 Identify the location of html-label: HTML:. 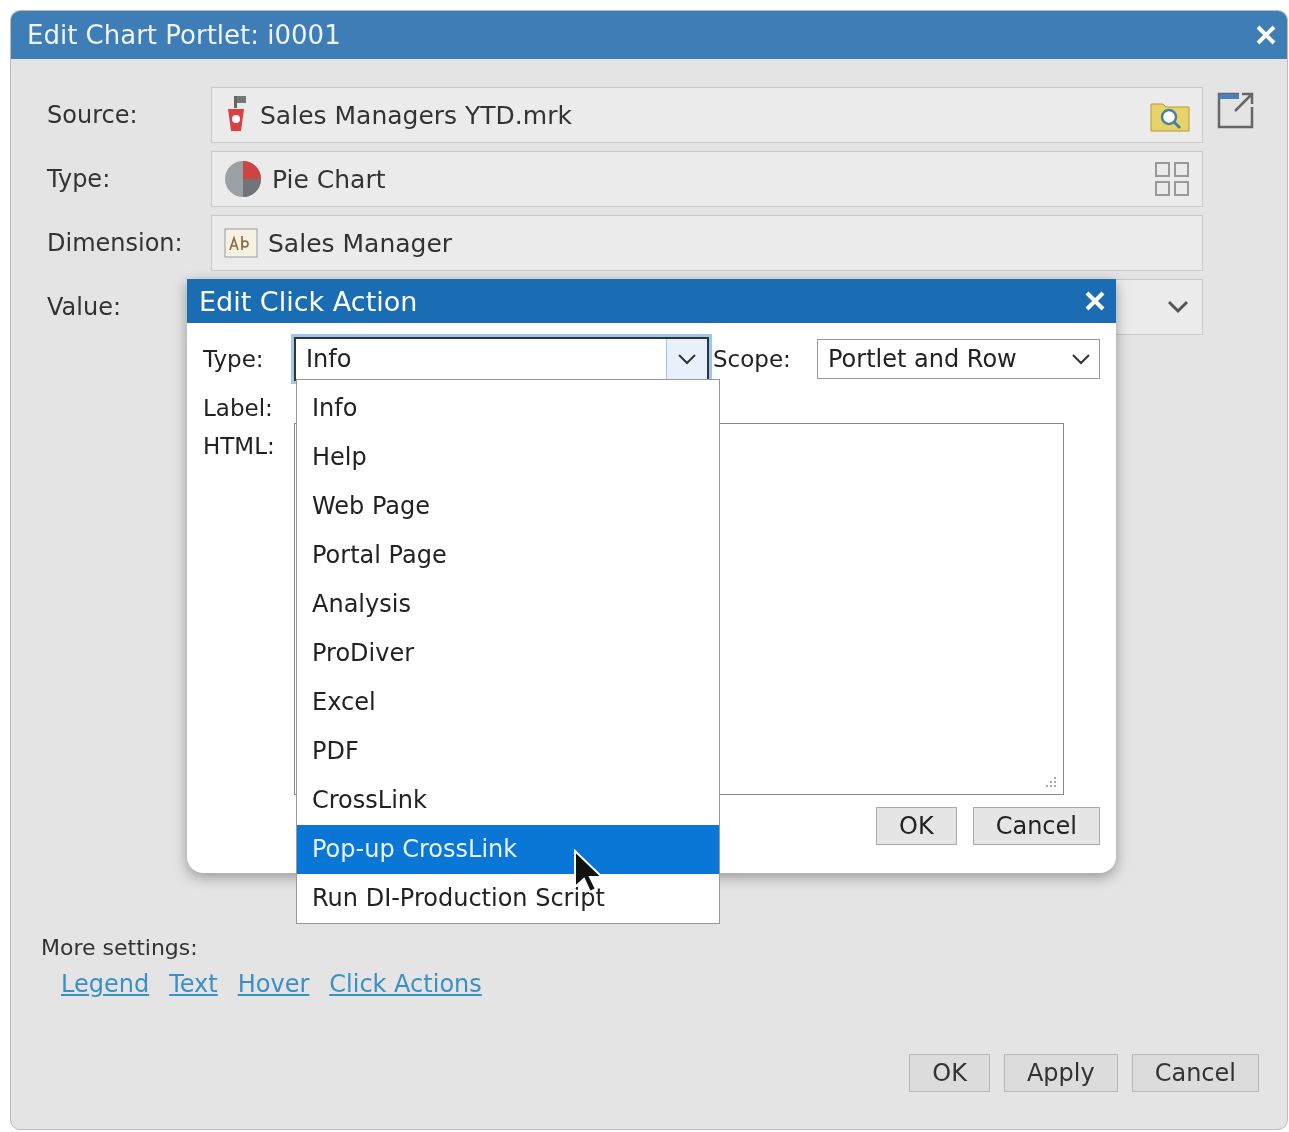
(239, 446).